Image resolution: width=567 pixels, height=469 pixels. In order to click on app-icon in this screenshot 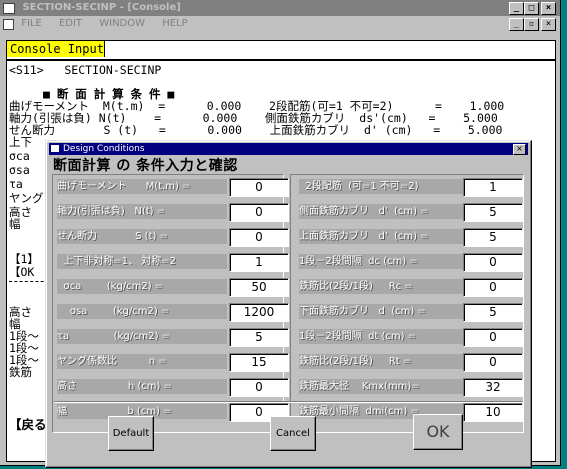, I will do `click(9, 8)`.